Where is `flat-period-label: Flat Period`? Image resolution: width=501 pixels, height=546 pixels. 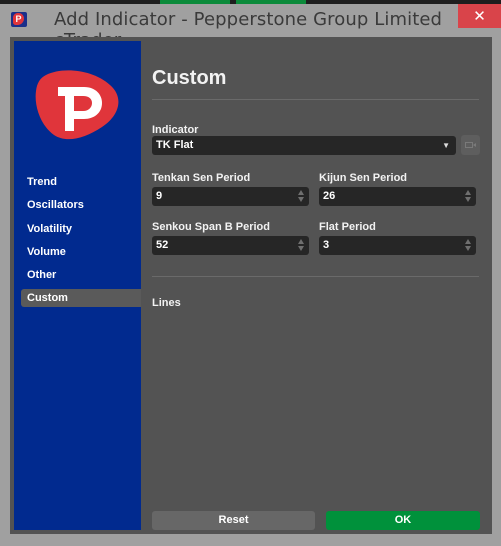 flat-period-label: Flat Period is located at coordinates (347, 227).